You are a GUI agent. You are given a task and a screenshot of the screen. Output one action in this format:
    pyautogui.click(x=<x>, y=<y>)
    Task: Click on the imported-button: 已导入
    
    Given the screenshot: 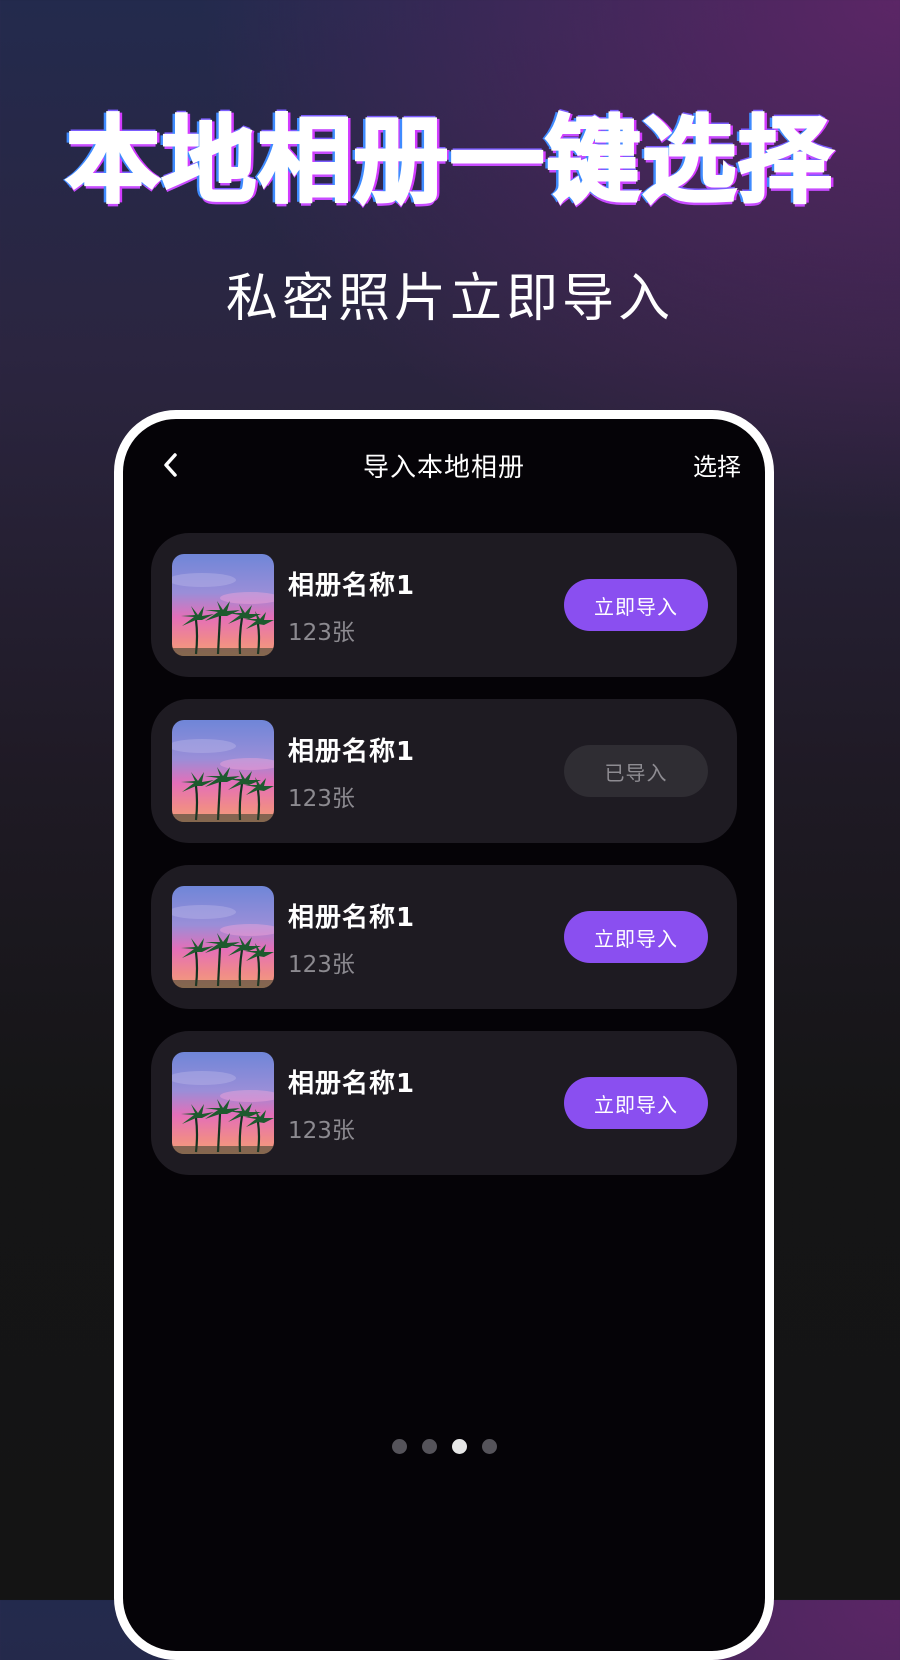 What is the action you would take?
    pyautogui.click(x=636, y=771)
    